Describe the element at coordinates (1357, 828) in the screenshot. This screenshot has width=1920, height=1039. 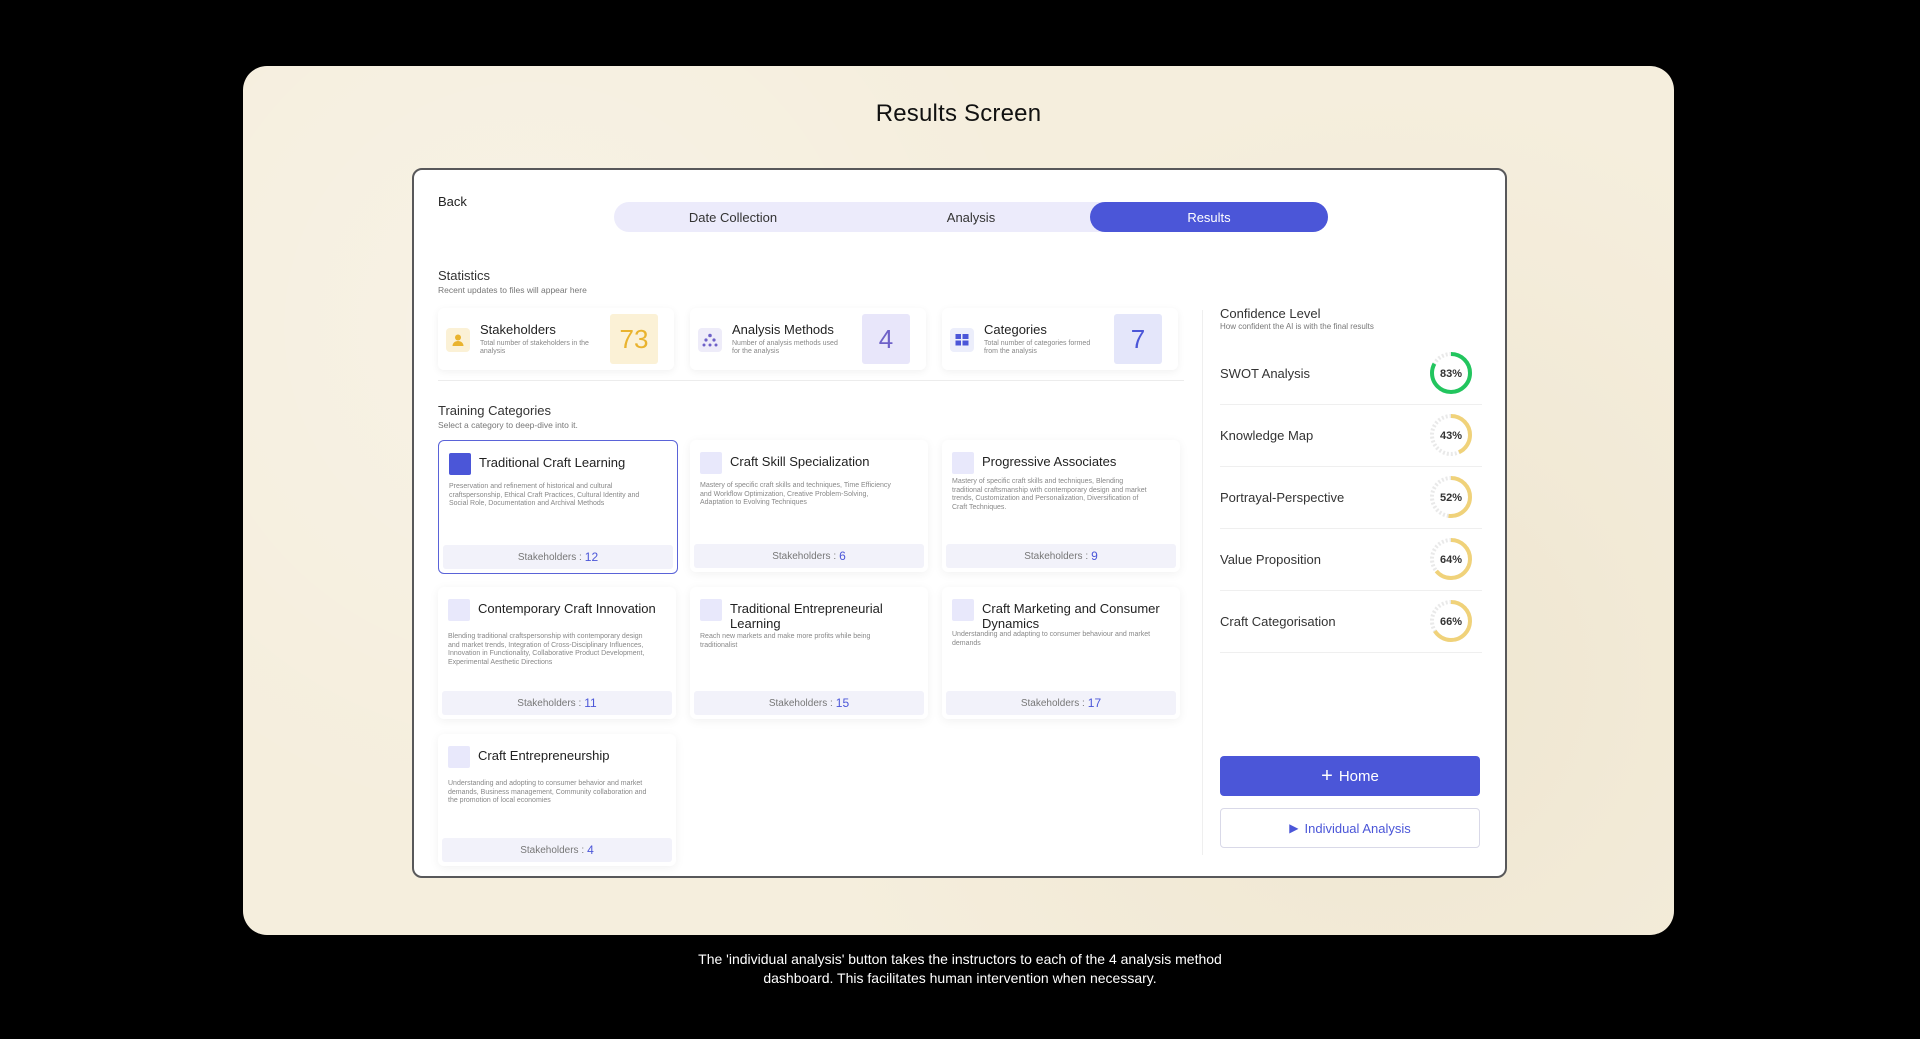
I see `individual-analysis-label: Individual Analysis` at that location.